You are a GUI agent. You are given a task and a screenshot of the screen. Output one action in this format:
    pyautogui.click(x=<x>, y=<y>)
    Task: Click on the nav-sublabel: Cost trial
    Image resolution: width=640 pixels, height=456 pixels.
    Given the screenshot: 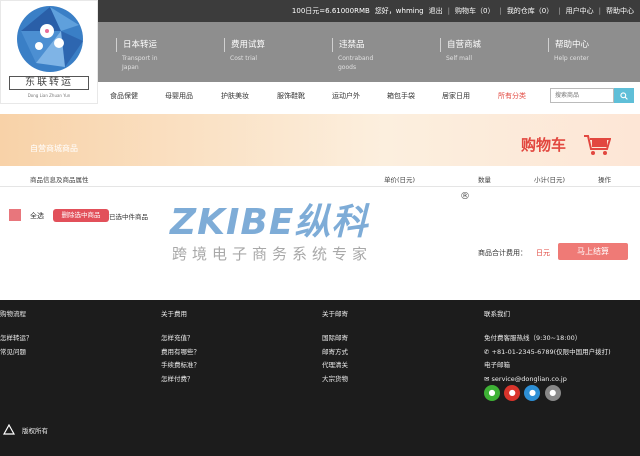 What is the action you would take?
    pyautogui.click(x=244, y=58)
    